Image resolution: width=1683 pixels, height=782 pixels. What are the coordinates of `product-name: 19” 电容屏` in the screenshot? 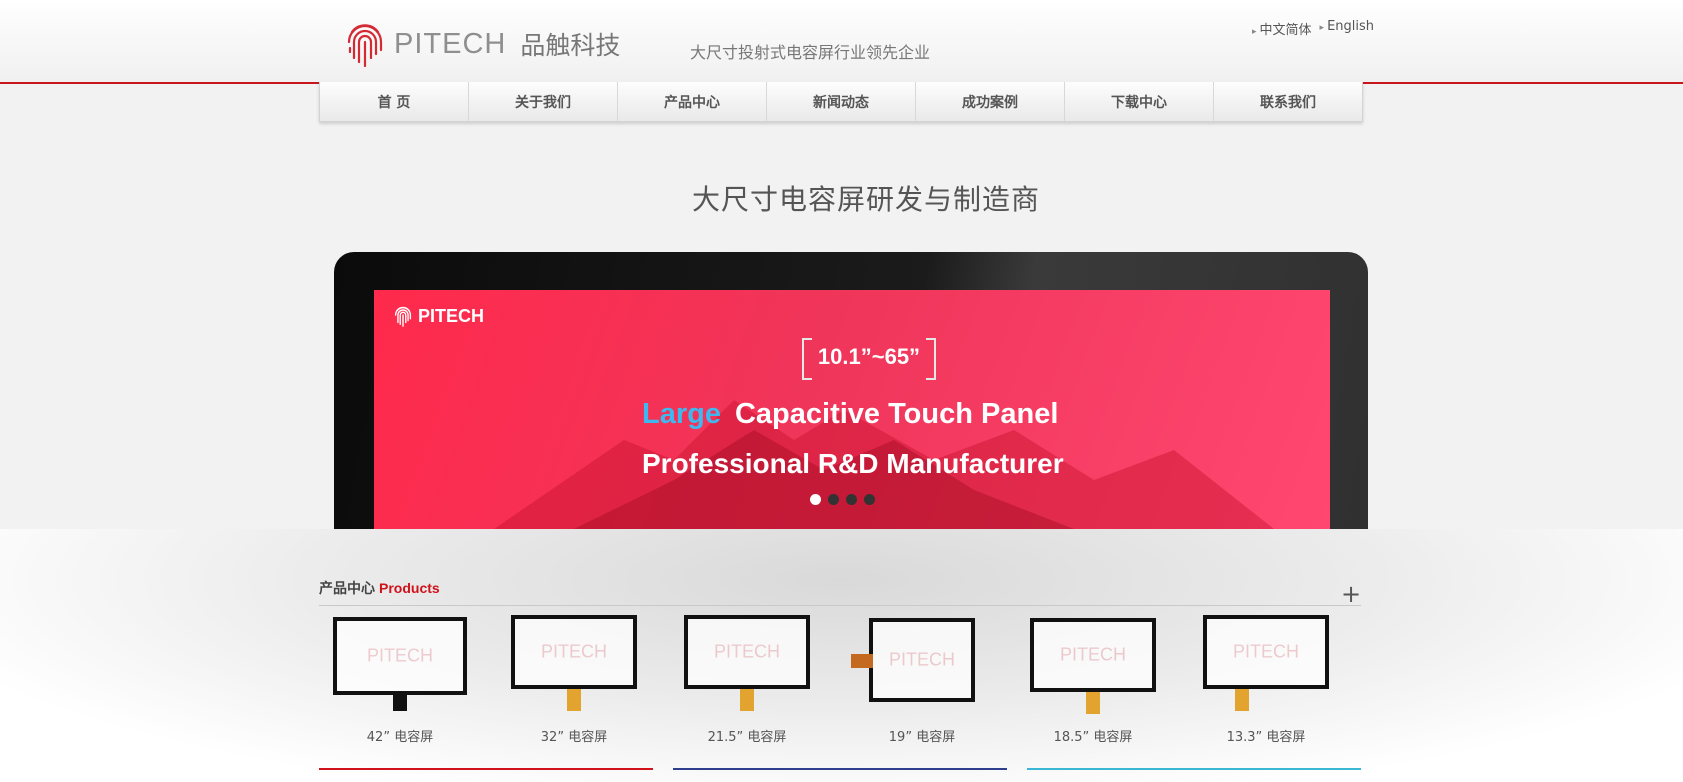 It's located at (922, 737).